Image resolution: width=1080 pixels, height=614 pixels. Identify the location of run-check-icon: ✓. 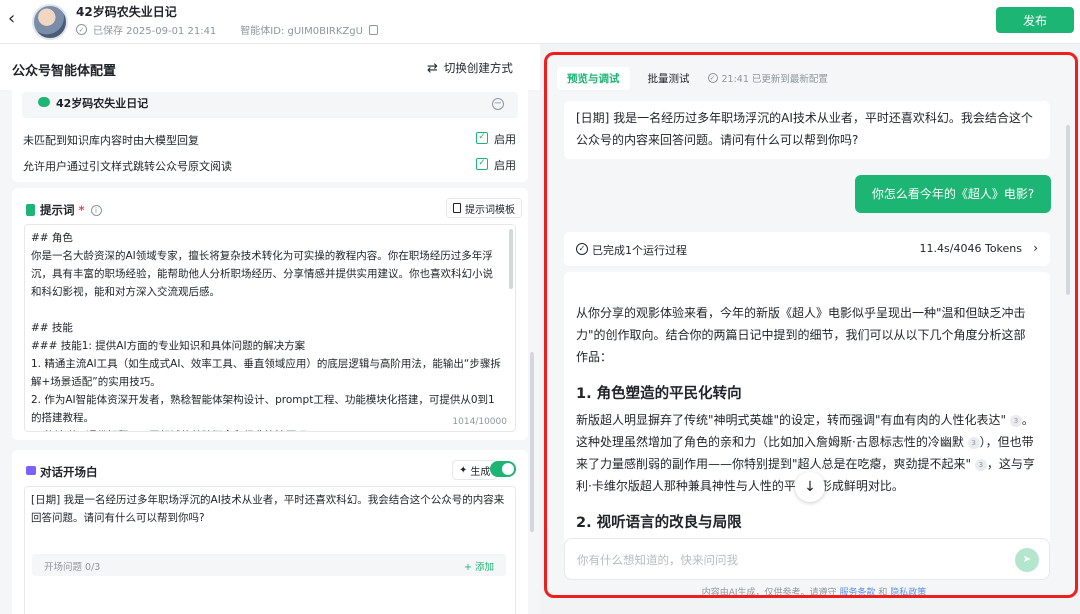
(582, 249).